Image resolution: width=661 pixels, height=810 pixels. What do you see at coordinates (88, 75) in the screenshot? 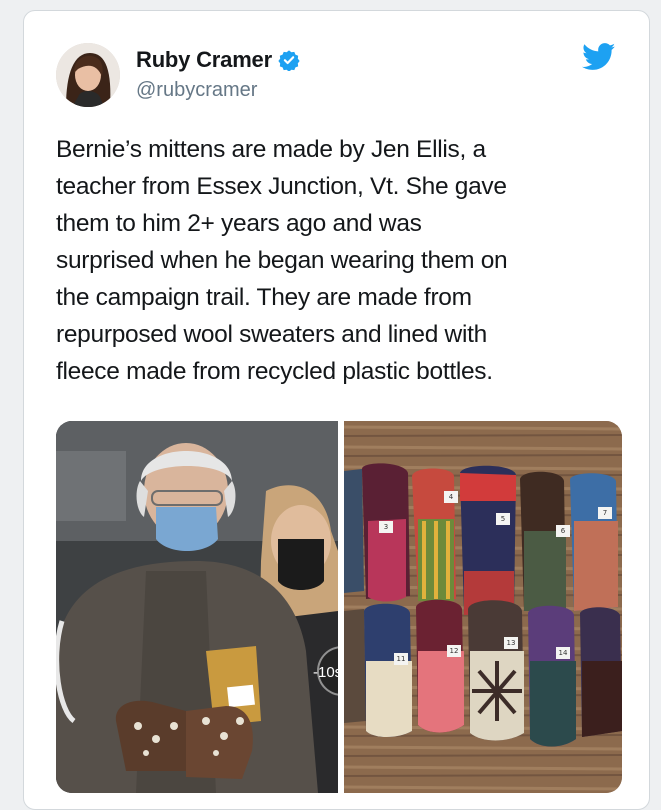
I see `avatar` at bounding box center [88, 75].